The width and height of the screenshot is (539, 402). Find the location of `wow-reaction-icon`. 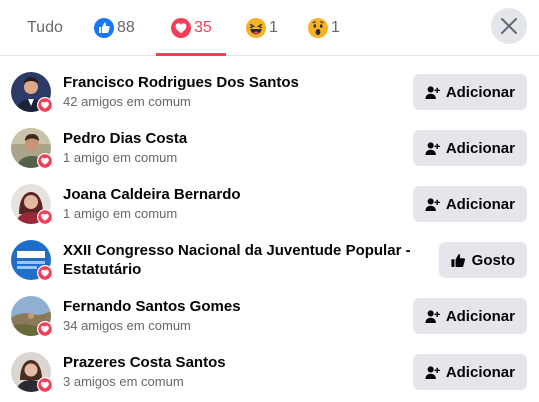

wow-reaction-icon is located at coordinates (318, 27).